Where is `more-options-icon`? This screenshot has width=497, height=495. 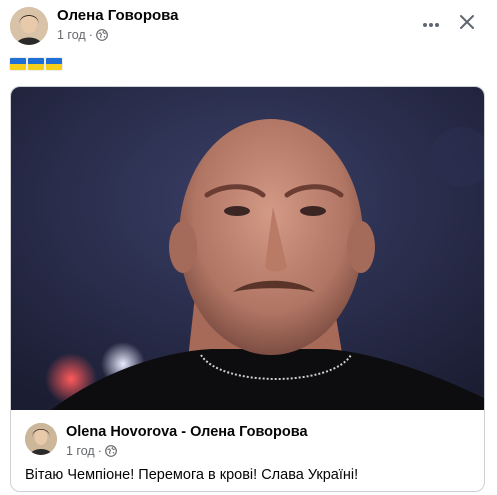 more-options-icon is located at coordinates (431, 24).